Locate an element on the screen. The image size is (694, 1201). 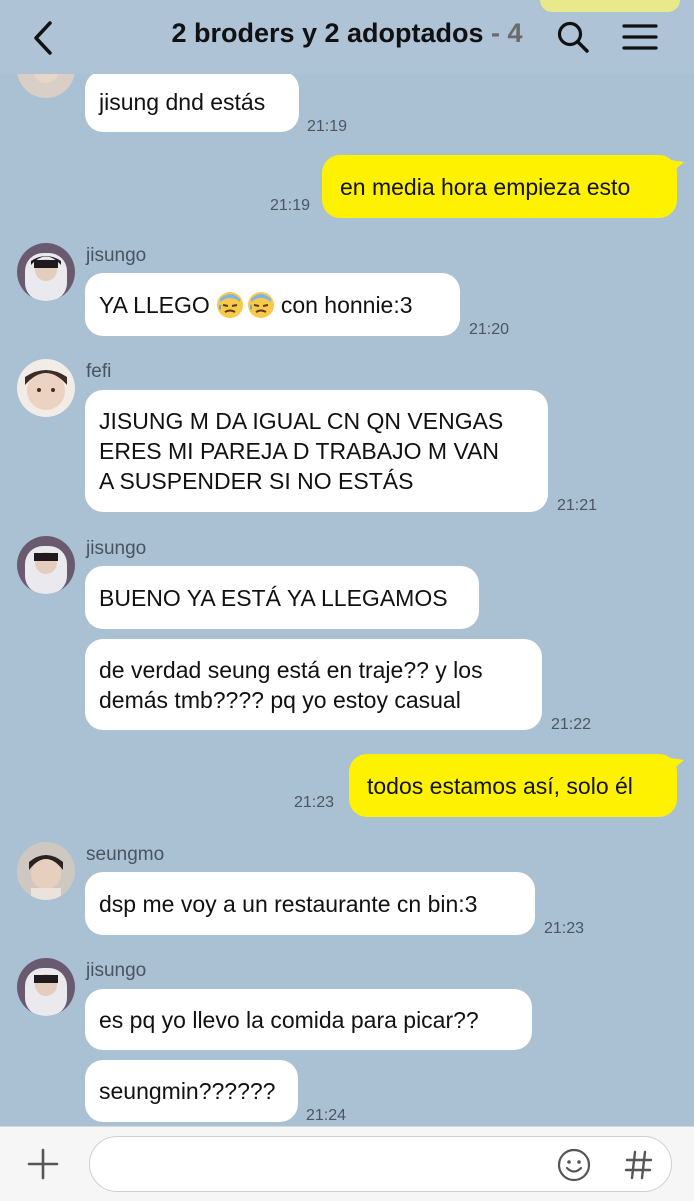
message-text: es pq yo llevo la comida para picar?? is located at coordinates (289, 1019).